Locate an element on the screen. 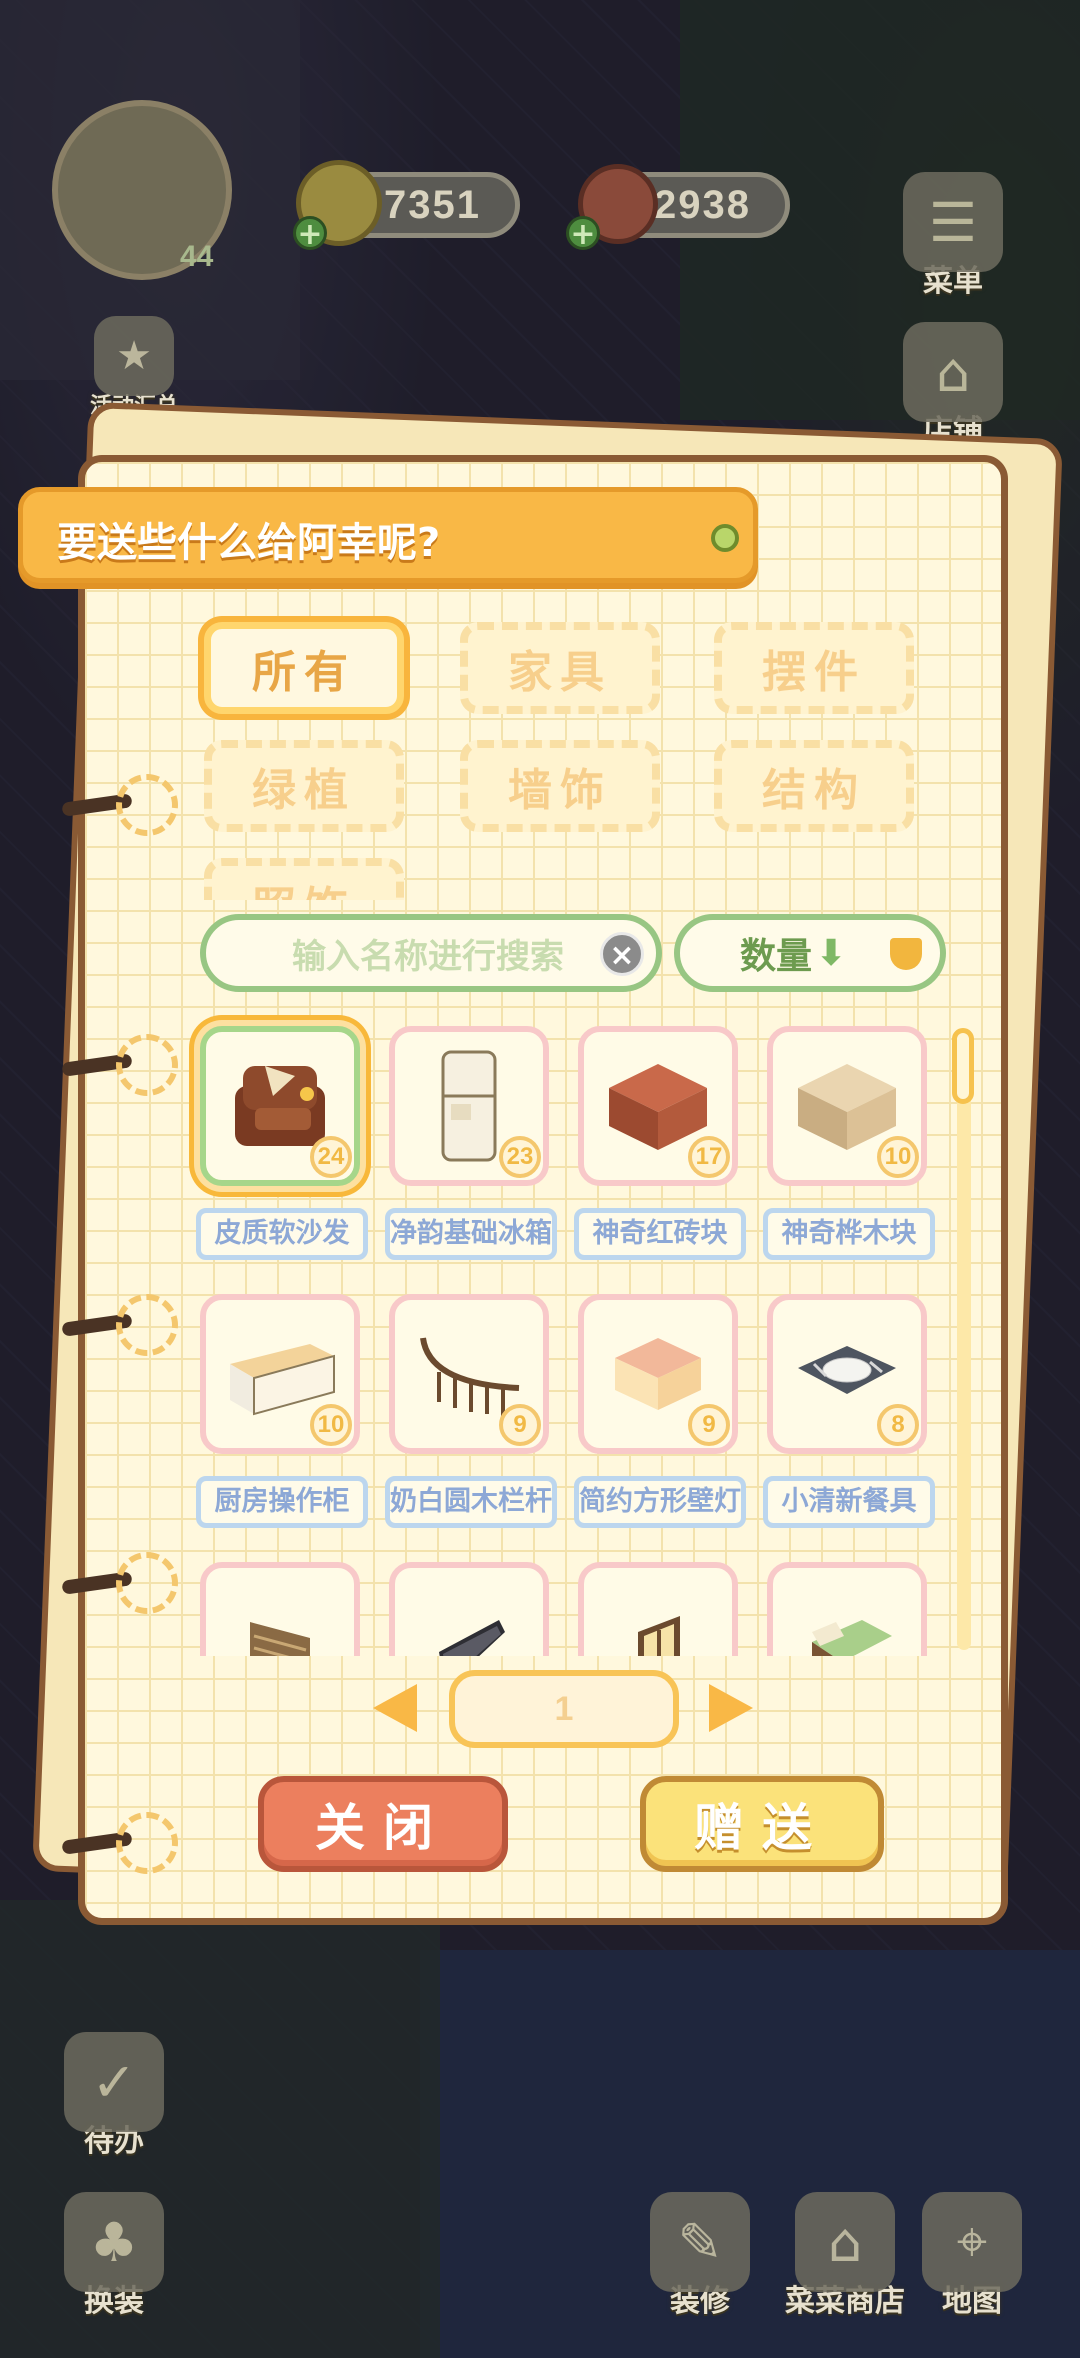 The height and width of the screenshot is (2358, 1080). map-icon: ⌖ is located at coordinates (972, 2242).